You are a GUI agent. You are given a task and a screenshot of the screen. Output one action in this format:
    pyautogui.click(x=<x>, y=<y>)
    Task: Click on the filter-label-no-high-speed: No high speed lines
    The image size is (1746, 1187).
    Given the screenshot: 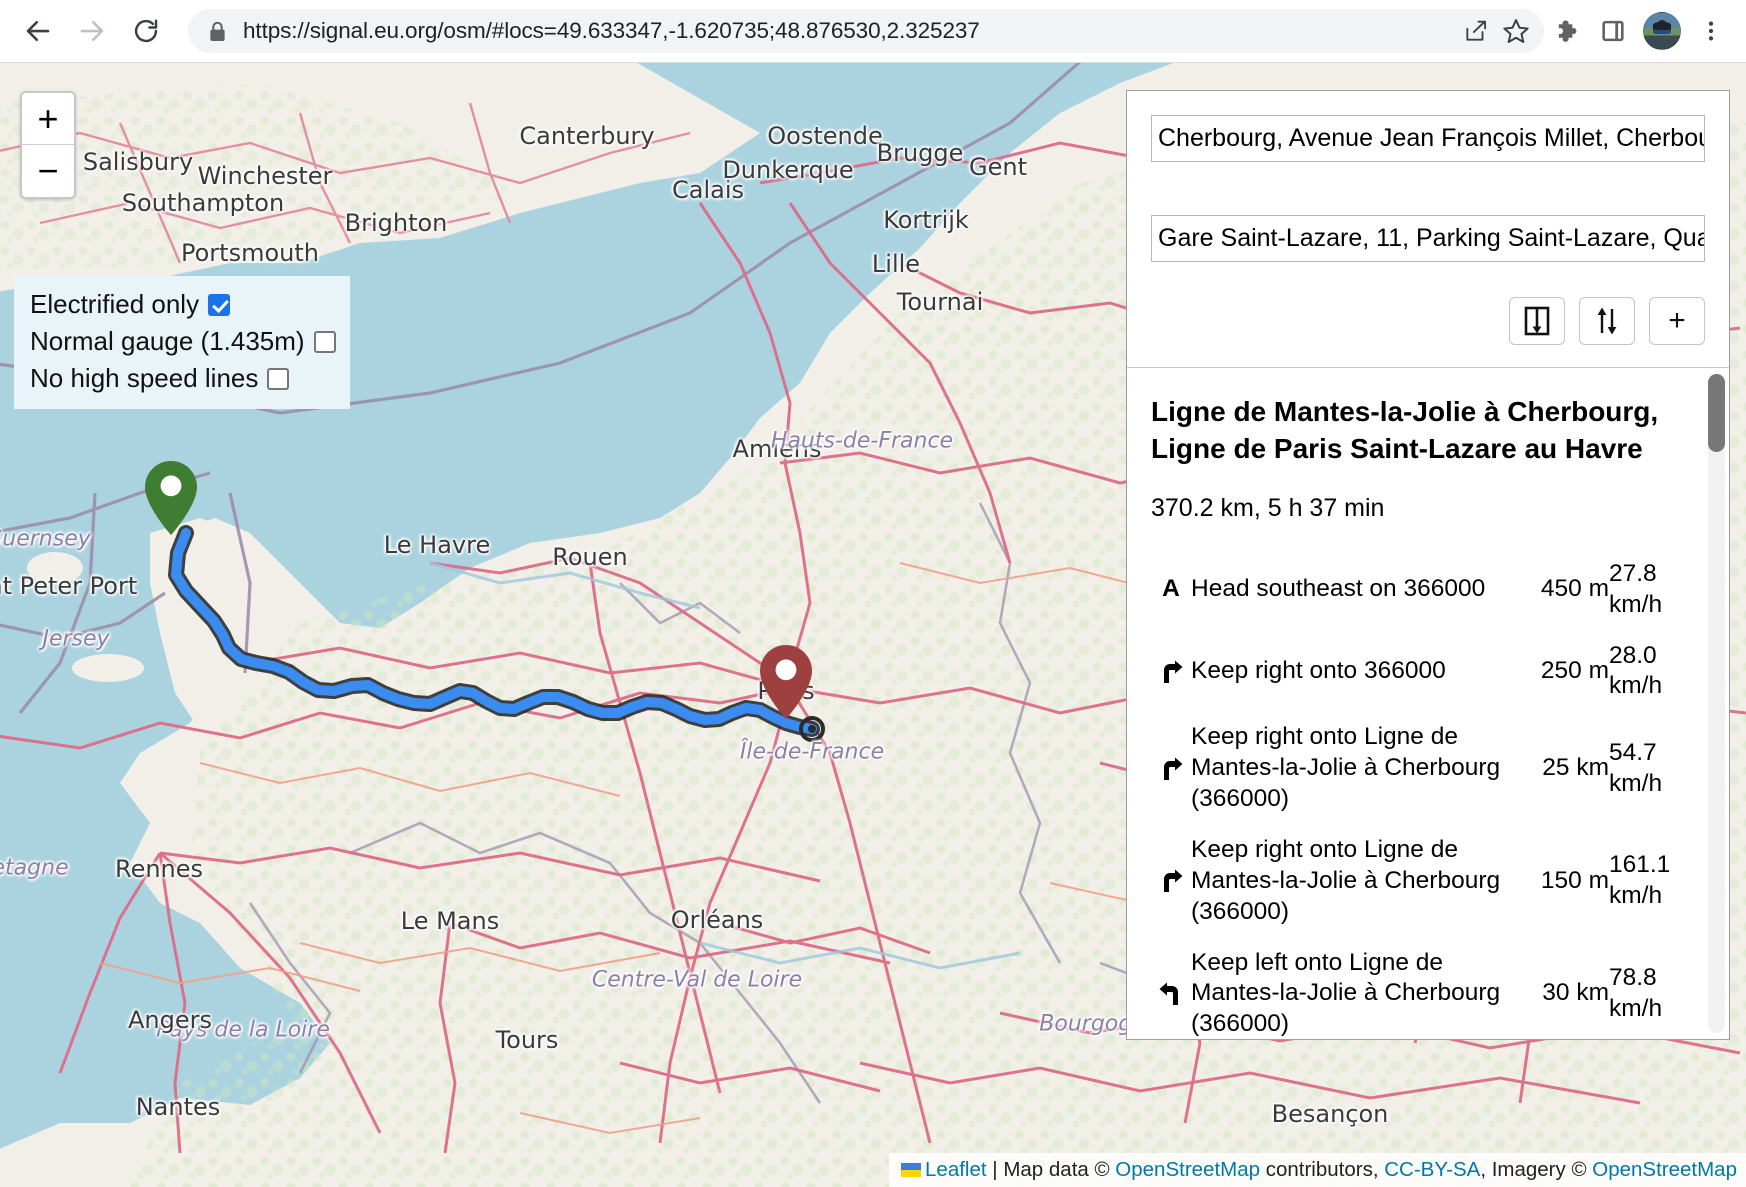 What is the action you would take?
    pyautogui.click(x=144, y=378)
    